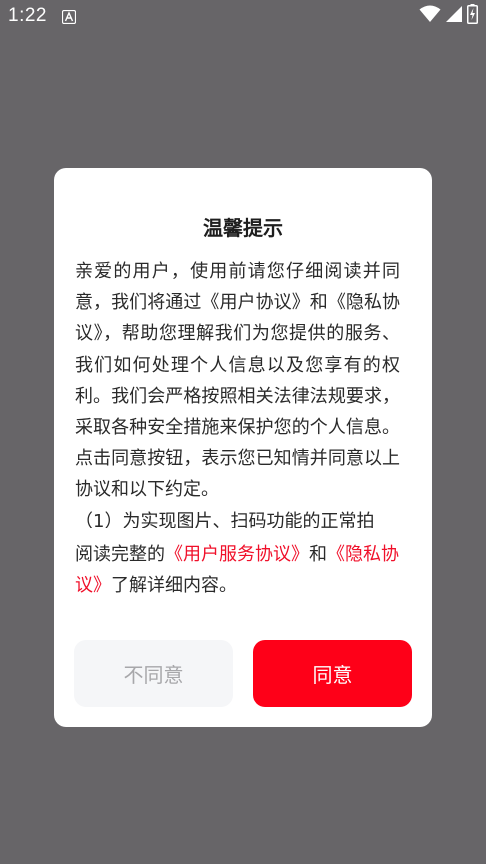 This screenshot has height=864, width=486. What do you see at coordinates (243, 228) in the screenshot?
I see `dialog-title: 温馨提示` at bounding box center [243, 228].